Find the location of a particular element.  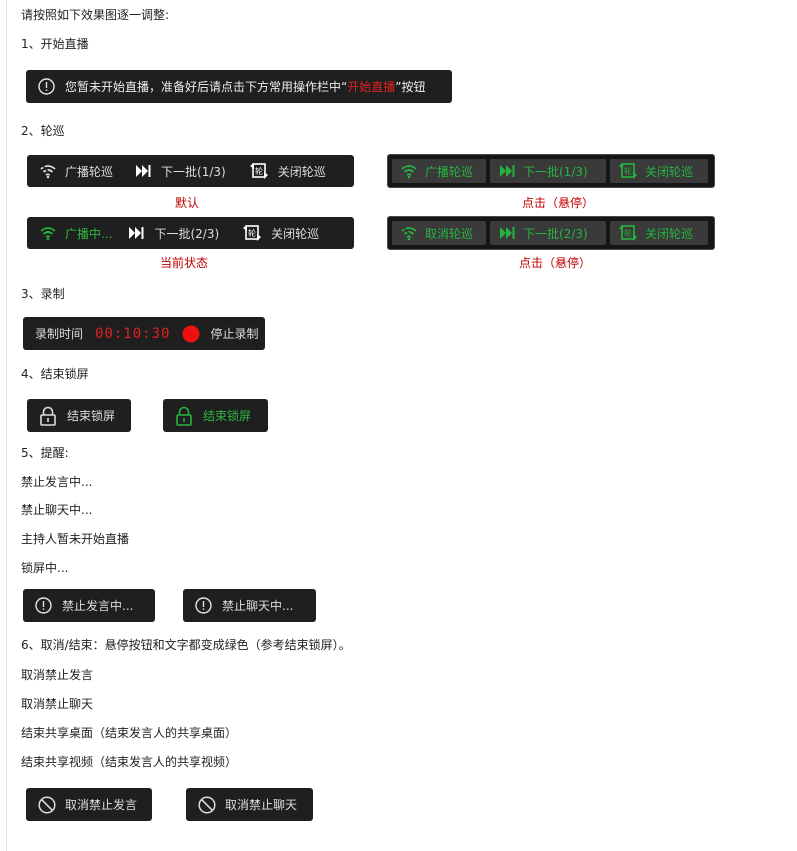

cancel-speech-ban-label: 取消禁止发言 is located at coordinates (101, 805).